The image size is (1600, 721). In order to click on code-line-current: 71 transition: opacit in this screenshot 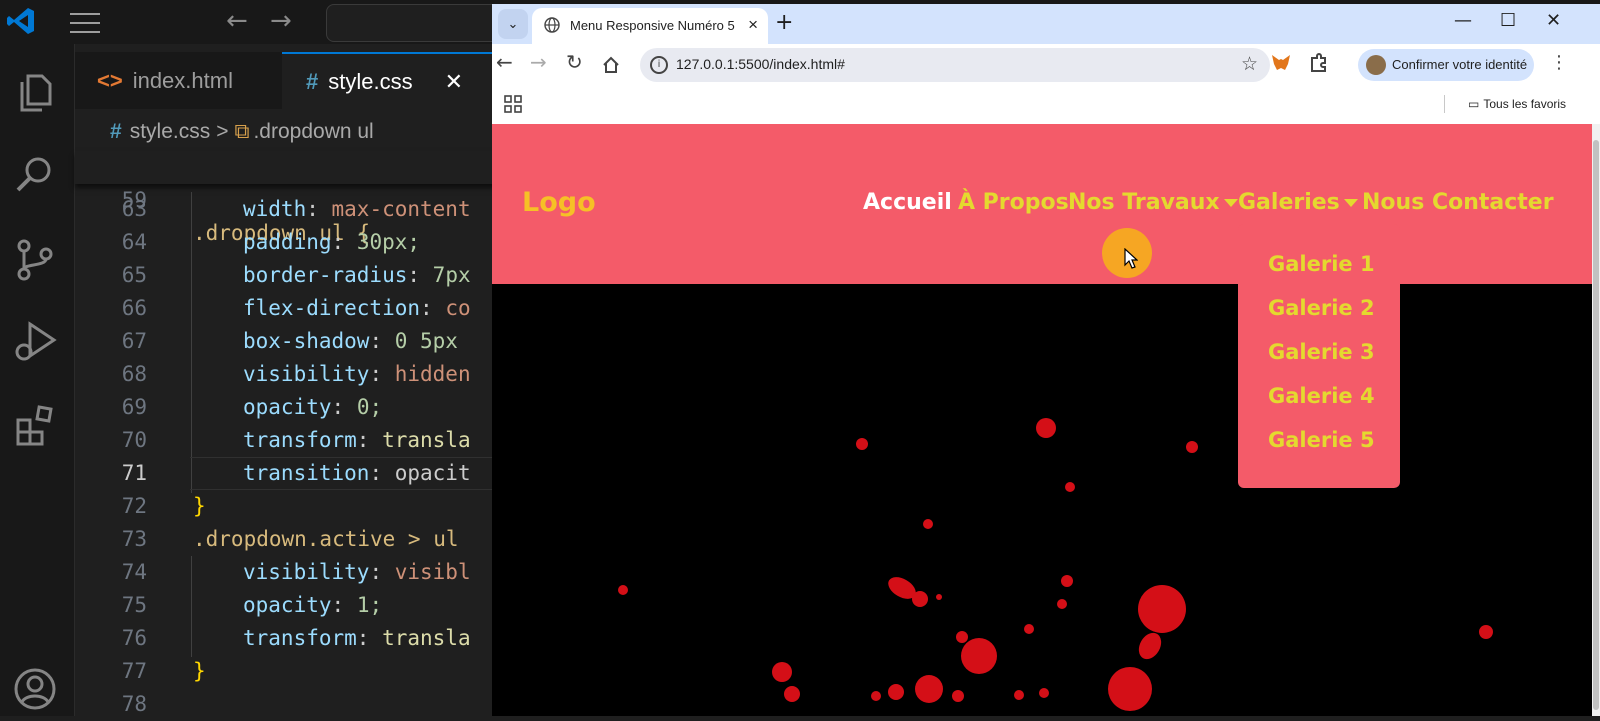, I will do `click(285, 473)`.